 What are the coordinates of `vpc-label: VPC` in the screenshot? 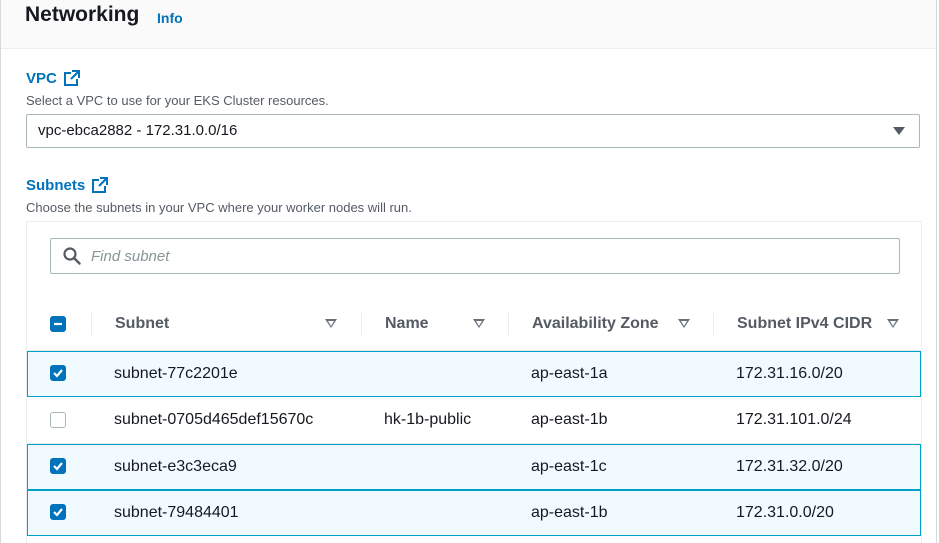 It's located at (41, 78).